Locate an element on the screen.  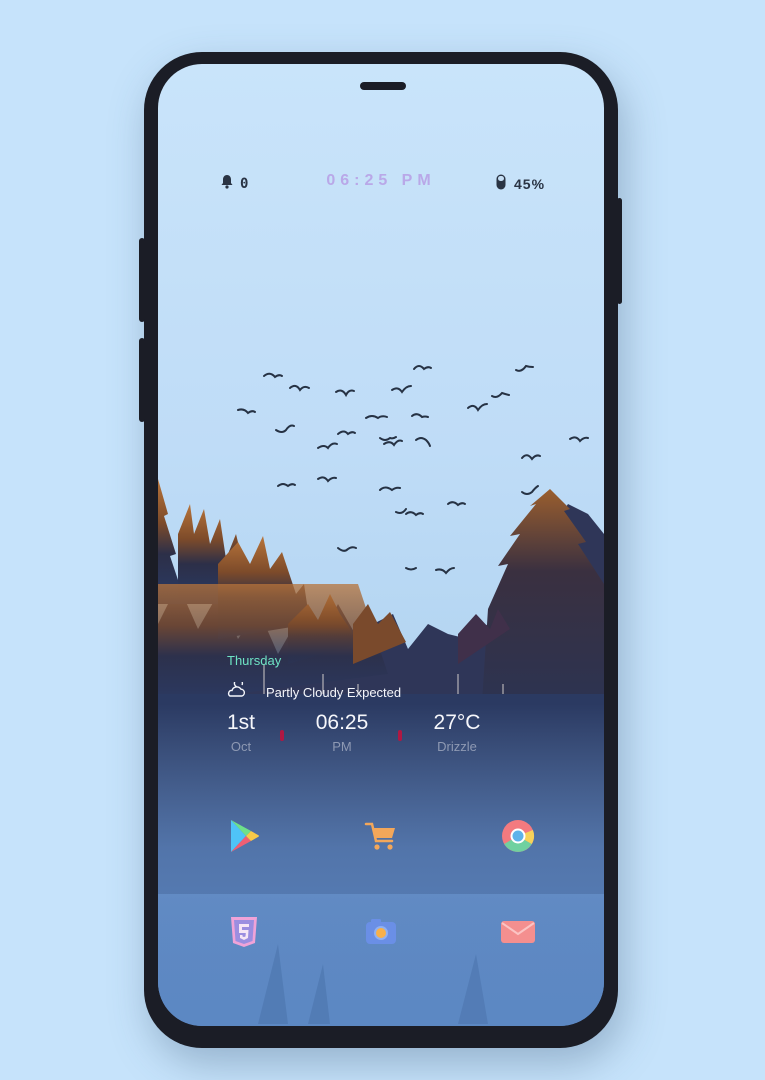
html5-icon is located at coordinates (244, 932).